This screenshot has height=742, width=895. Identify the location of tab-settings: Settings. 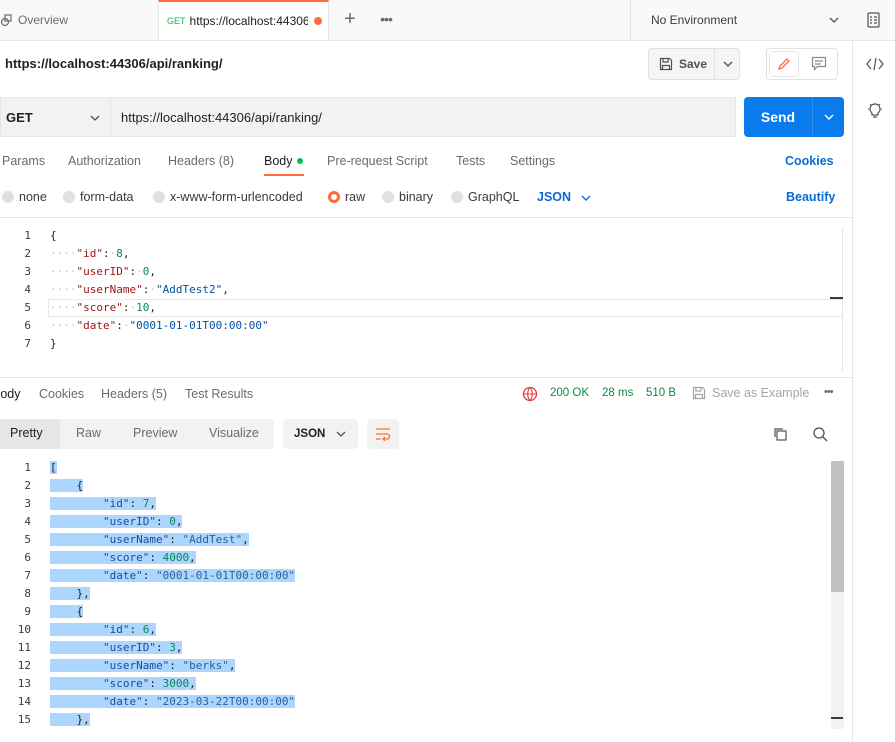
(532, 161).